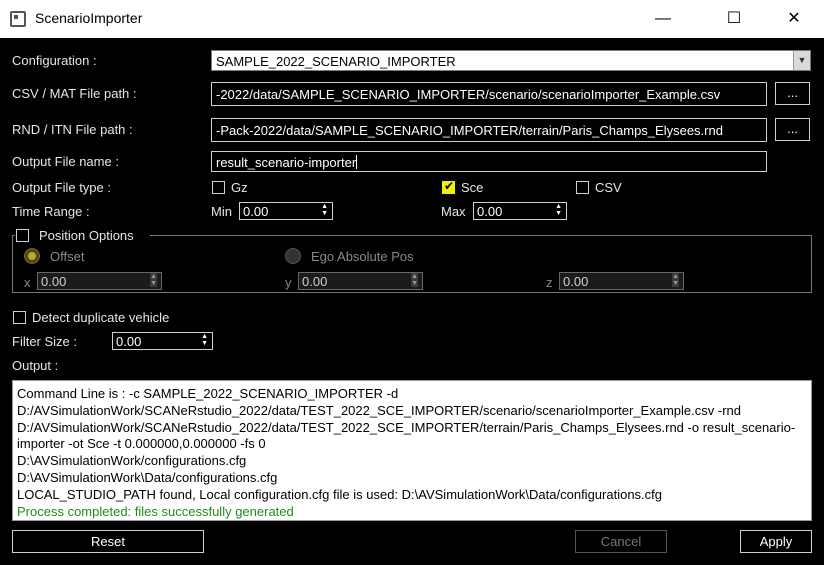 Image resolution: width=824 pixels, height=565 pixels. I want to click on radio-dot, so click(32, 256).